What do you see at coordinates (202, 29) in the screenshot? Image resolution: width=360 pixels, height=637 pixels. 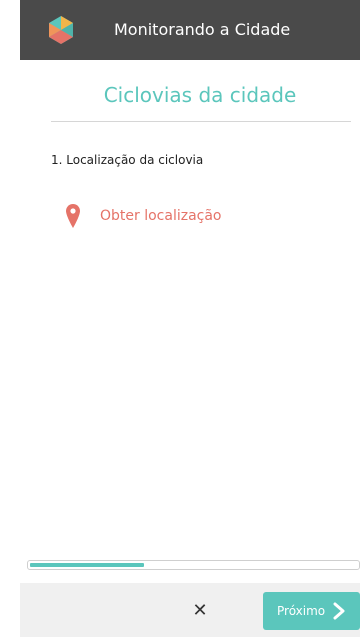 I see `app-title: Monitorando a Cidade` at bounding box center [202, 29].